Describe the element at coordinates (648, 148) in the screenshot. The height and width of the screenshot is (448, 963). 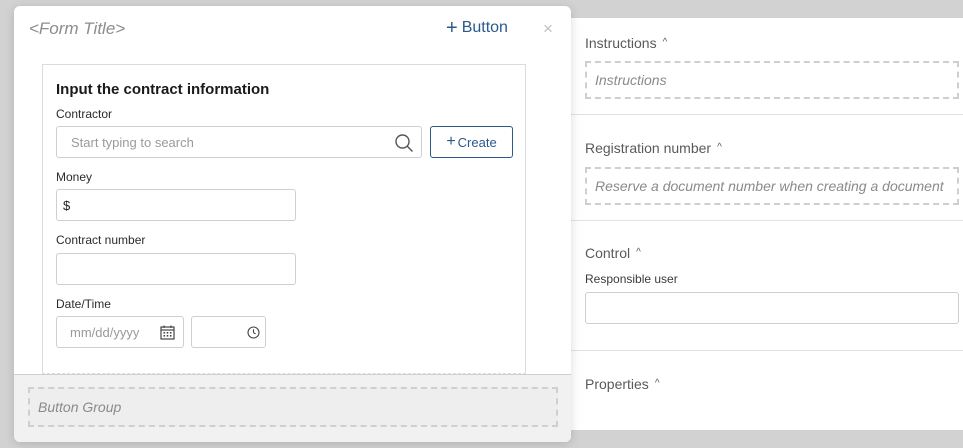
I see `registration-title: Registration number` at that location.